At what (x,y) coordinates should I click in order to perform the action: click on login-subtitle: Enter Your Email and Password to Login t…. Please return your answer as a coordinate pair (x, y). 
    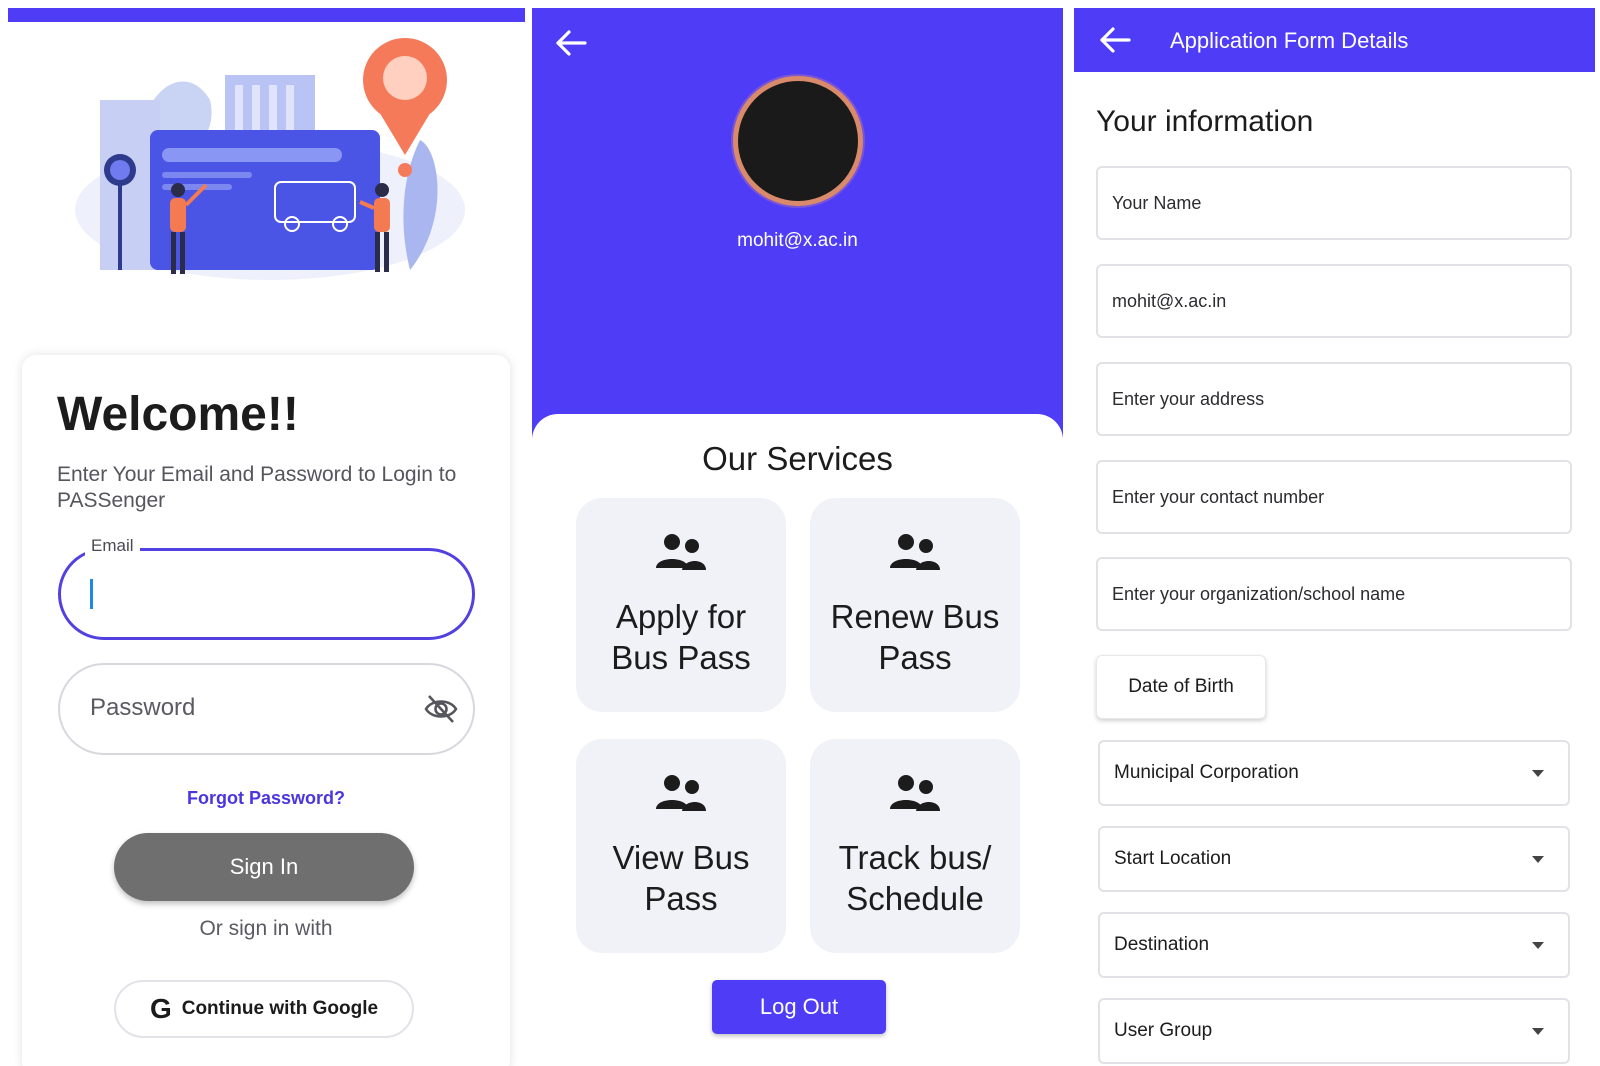
    Looking at the image, I should click on (257, 487).